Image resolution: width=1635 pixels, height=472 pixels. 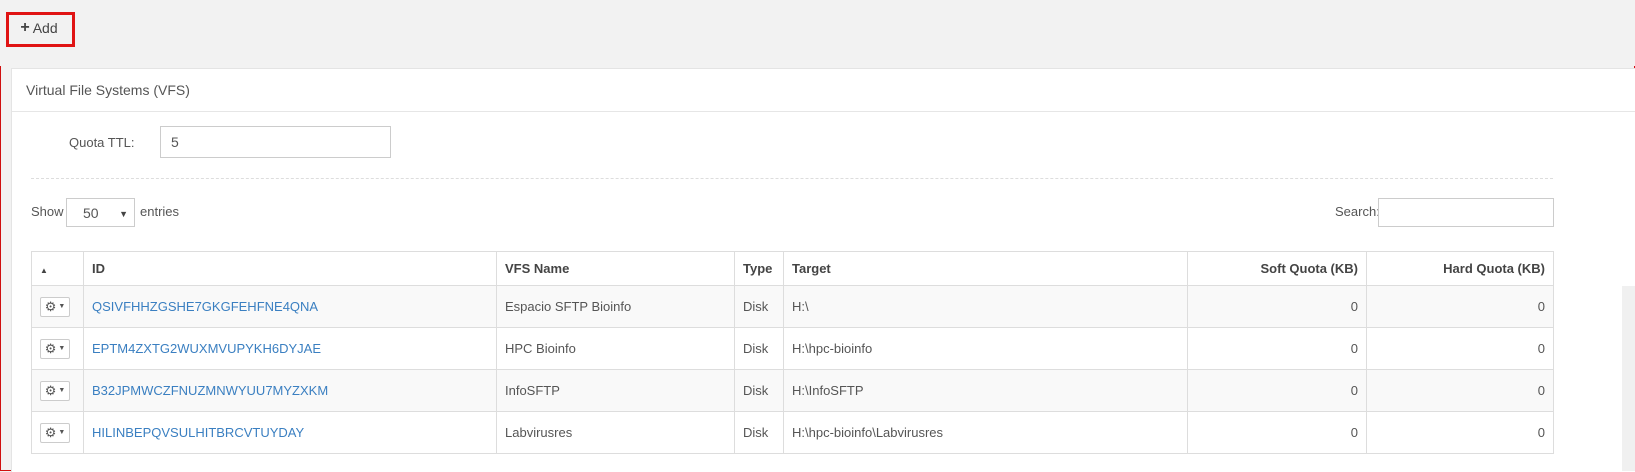 I want to click on plus-icon: +, so click(x=25, y=27).